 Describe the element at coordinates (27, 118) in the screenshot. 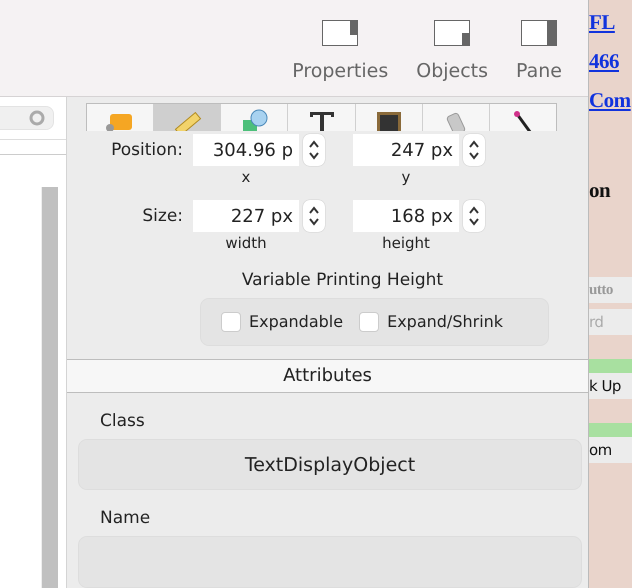

I see `segmented-control` at that location.